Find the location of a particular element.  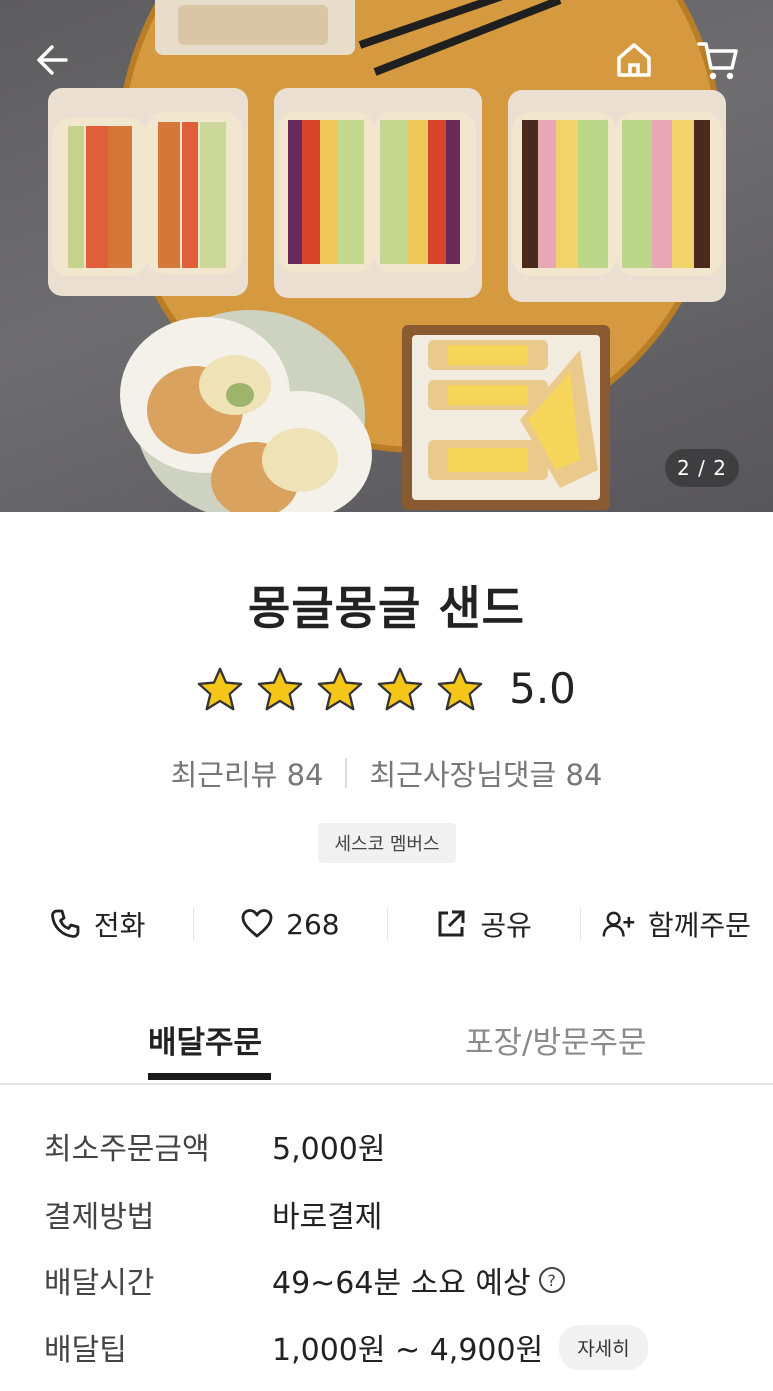

delivery-time-label: 배달시간 is located at coordinates (99, 1283).